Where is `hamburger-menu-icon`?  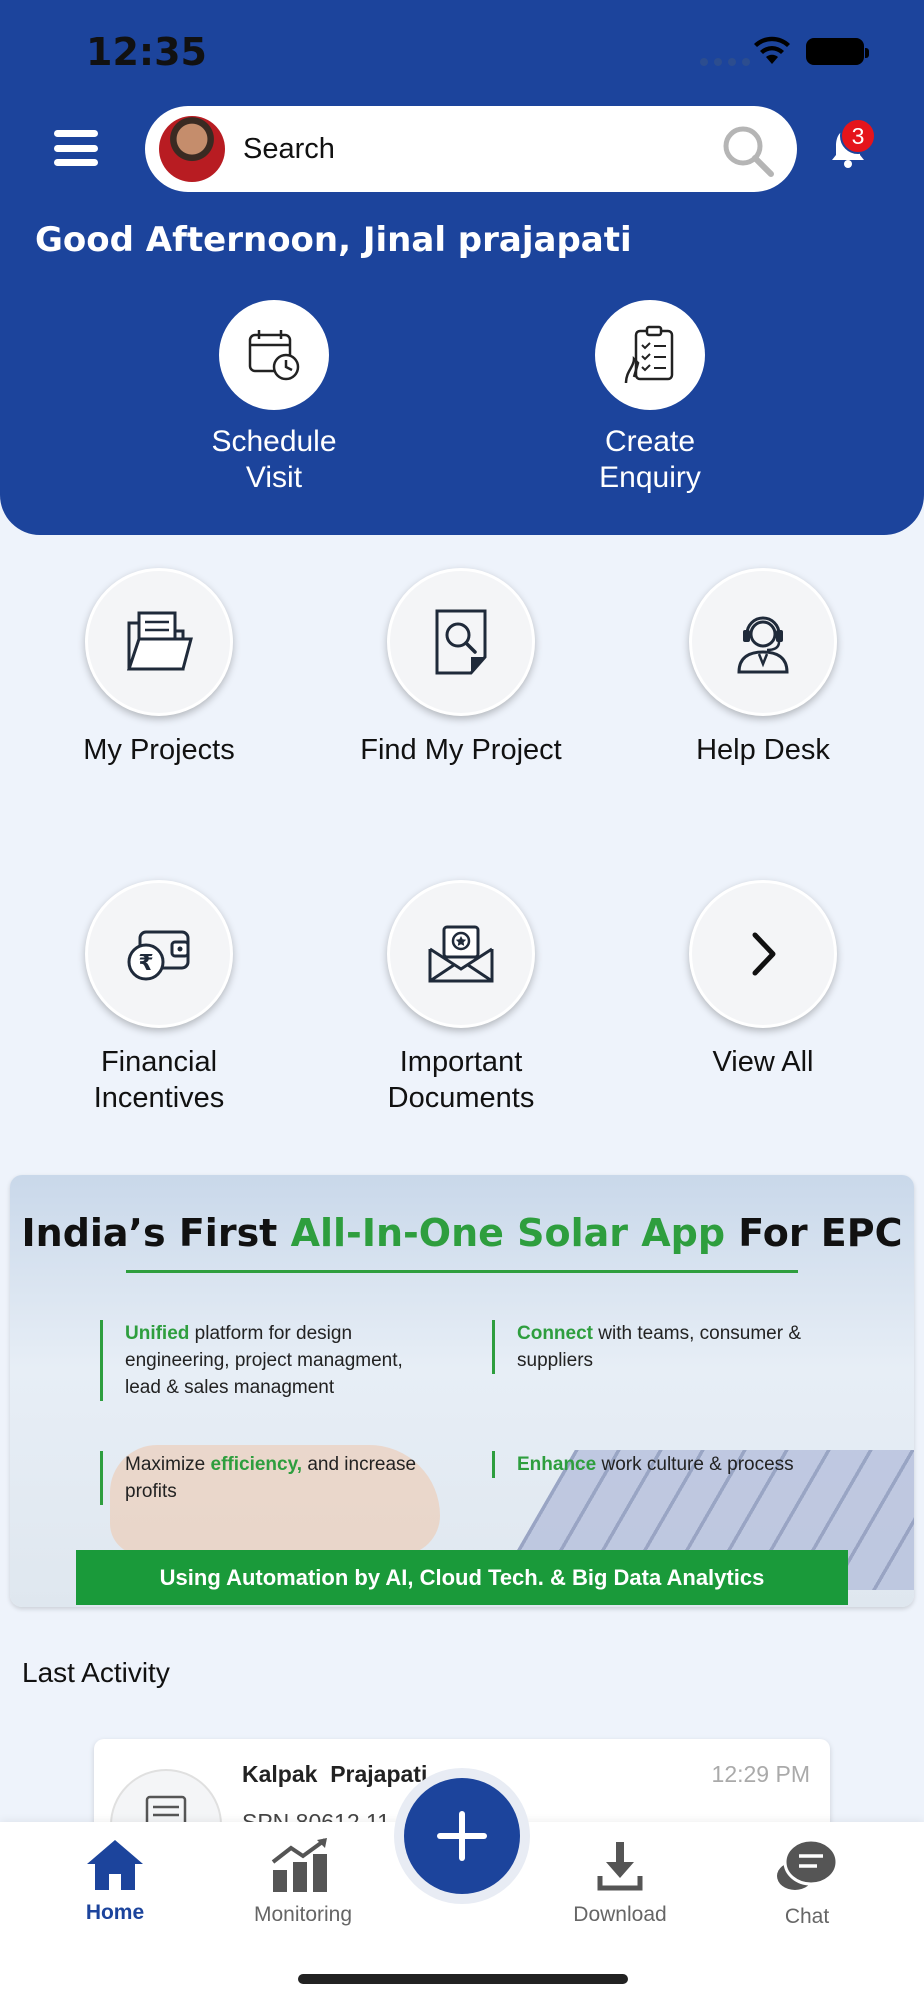
hamburger-menu-icon is located at coordinates (76, 148).